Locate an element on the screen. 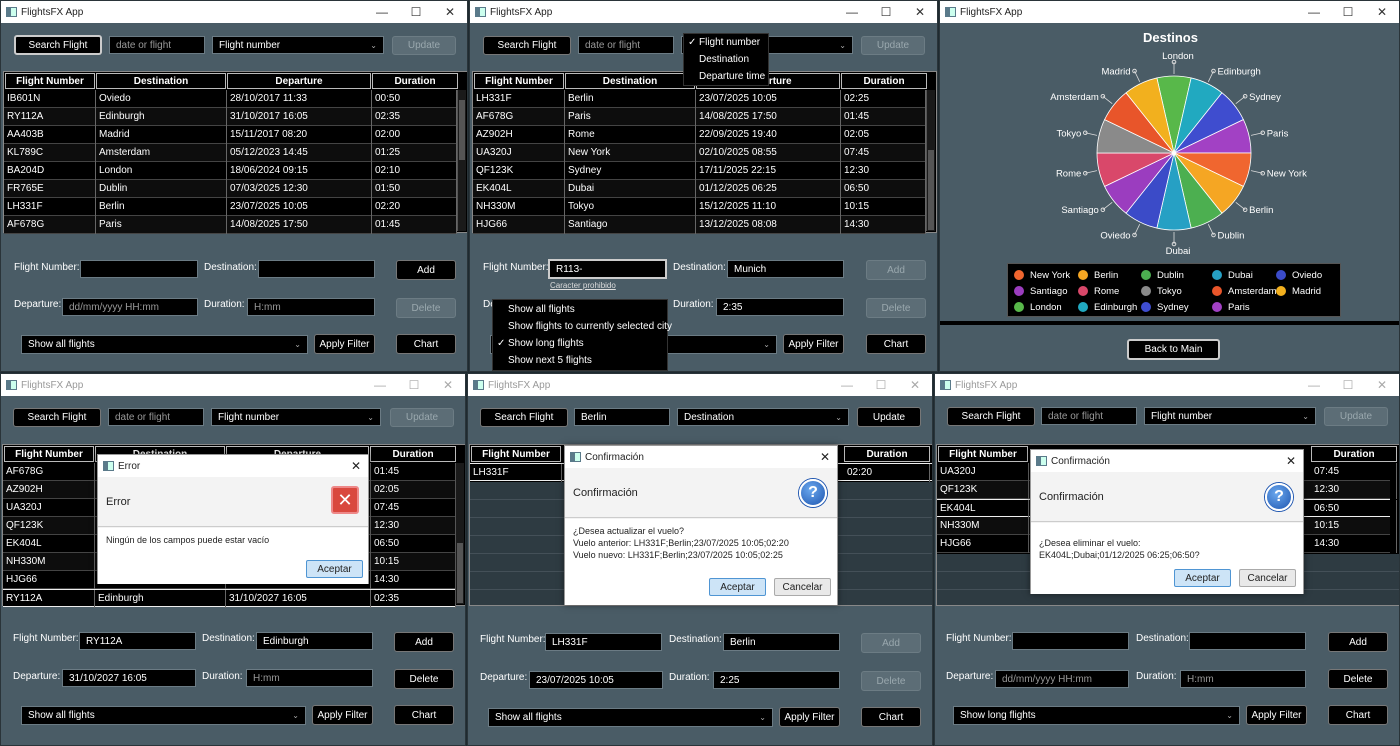 This screenshot has width=1400, height=746. departure-field: 23/07/2025 10:05 is located at coordinates (596, 680).